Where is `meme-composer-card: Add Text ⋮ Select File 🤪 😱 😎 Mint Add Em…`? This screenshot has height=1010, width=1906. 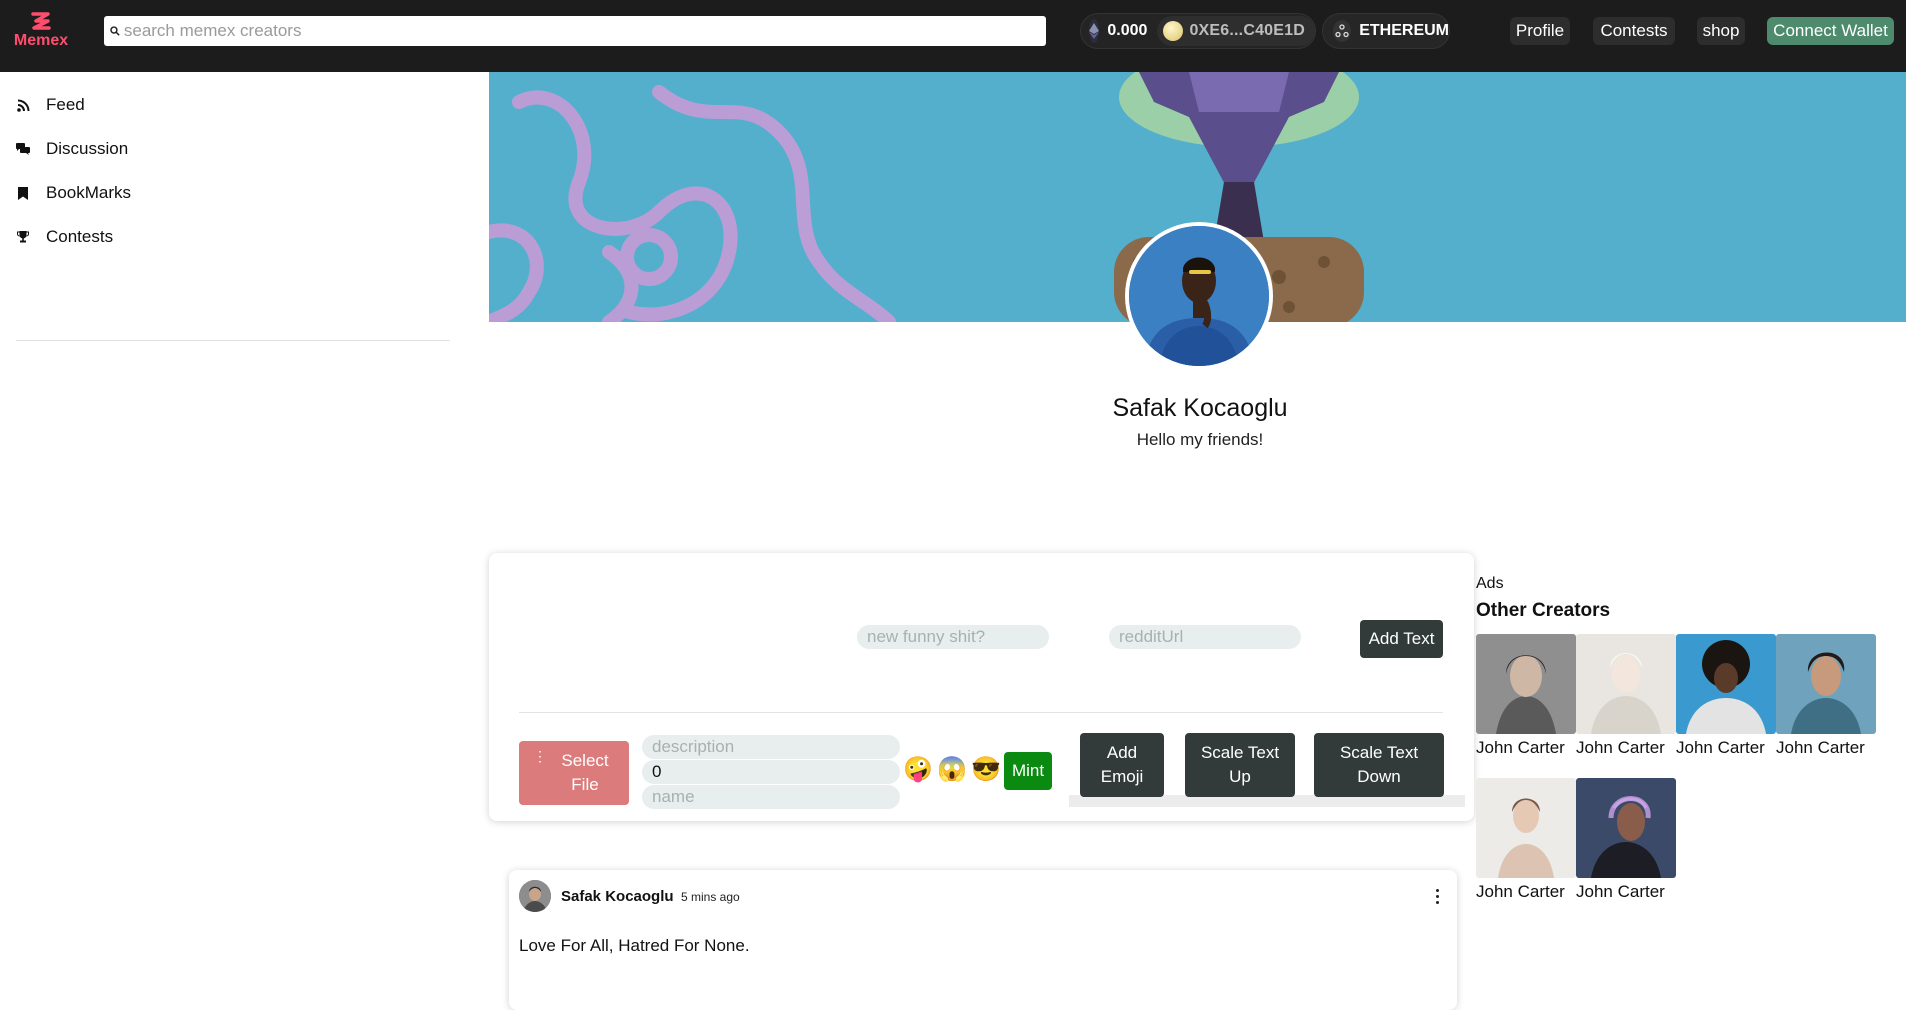
meme-composer-card: Add Text ⋮ Select File 🤪 😱 😎 Mint Add Em… is located at coordinates (981, 687).